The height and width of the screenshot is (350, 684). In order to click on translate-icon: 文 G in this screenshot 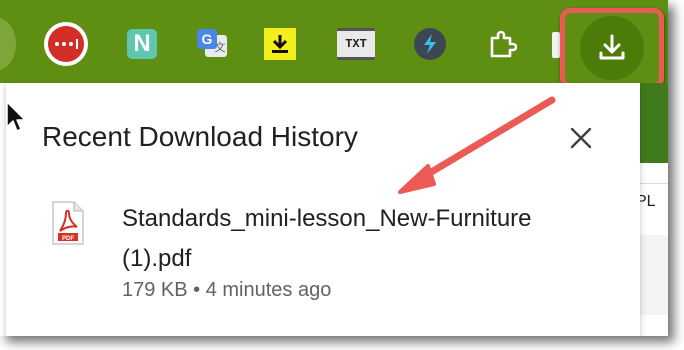, I will do `click(212, 44)`.